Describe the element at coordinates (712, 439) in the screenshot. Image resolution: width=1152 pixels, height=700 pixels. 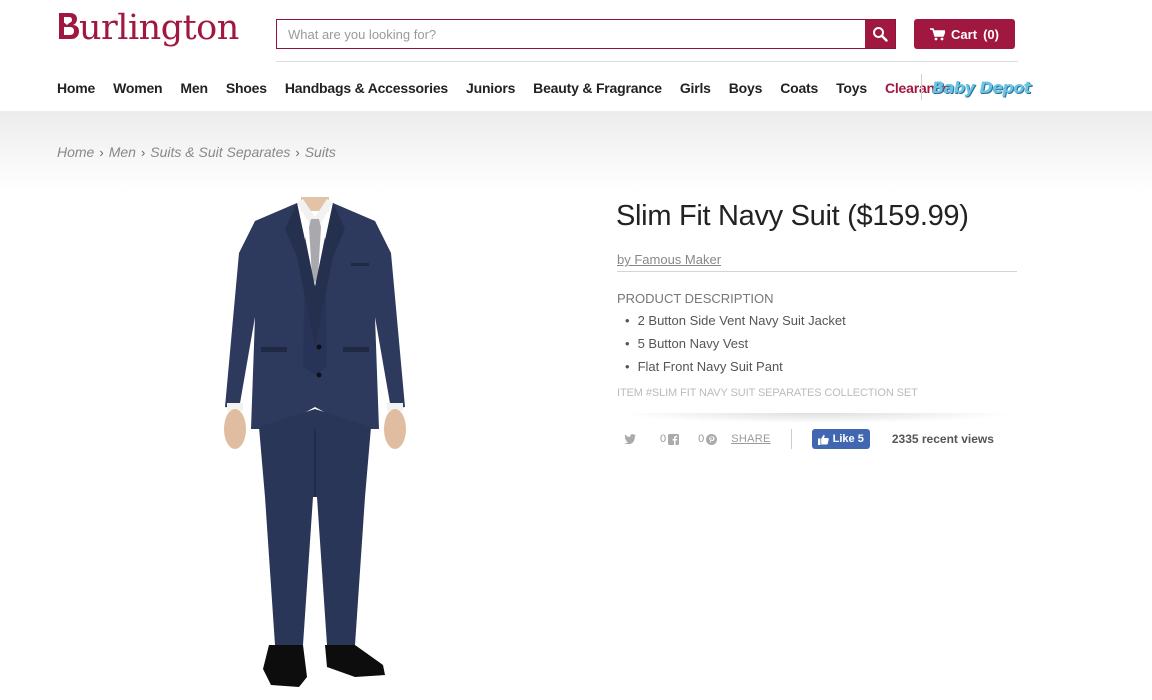
I see `pinterest-icon` at that location.